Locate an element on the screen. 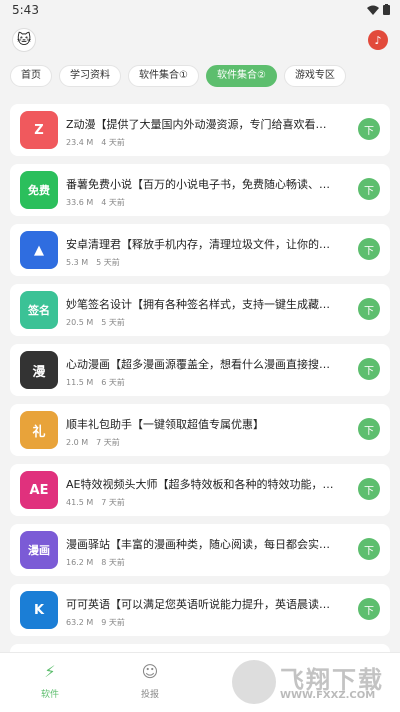 Image resolution: width=400 pixels, height=712 pixels. lightning-icon: ⚡ is located at coordinates (50, 671).